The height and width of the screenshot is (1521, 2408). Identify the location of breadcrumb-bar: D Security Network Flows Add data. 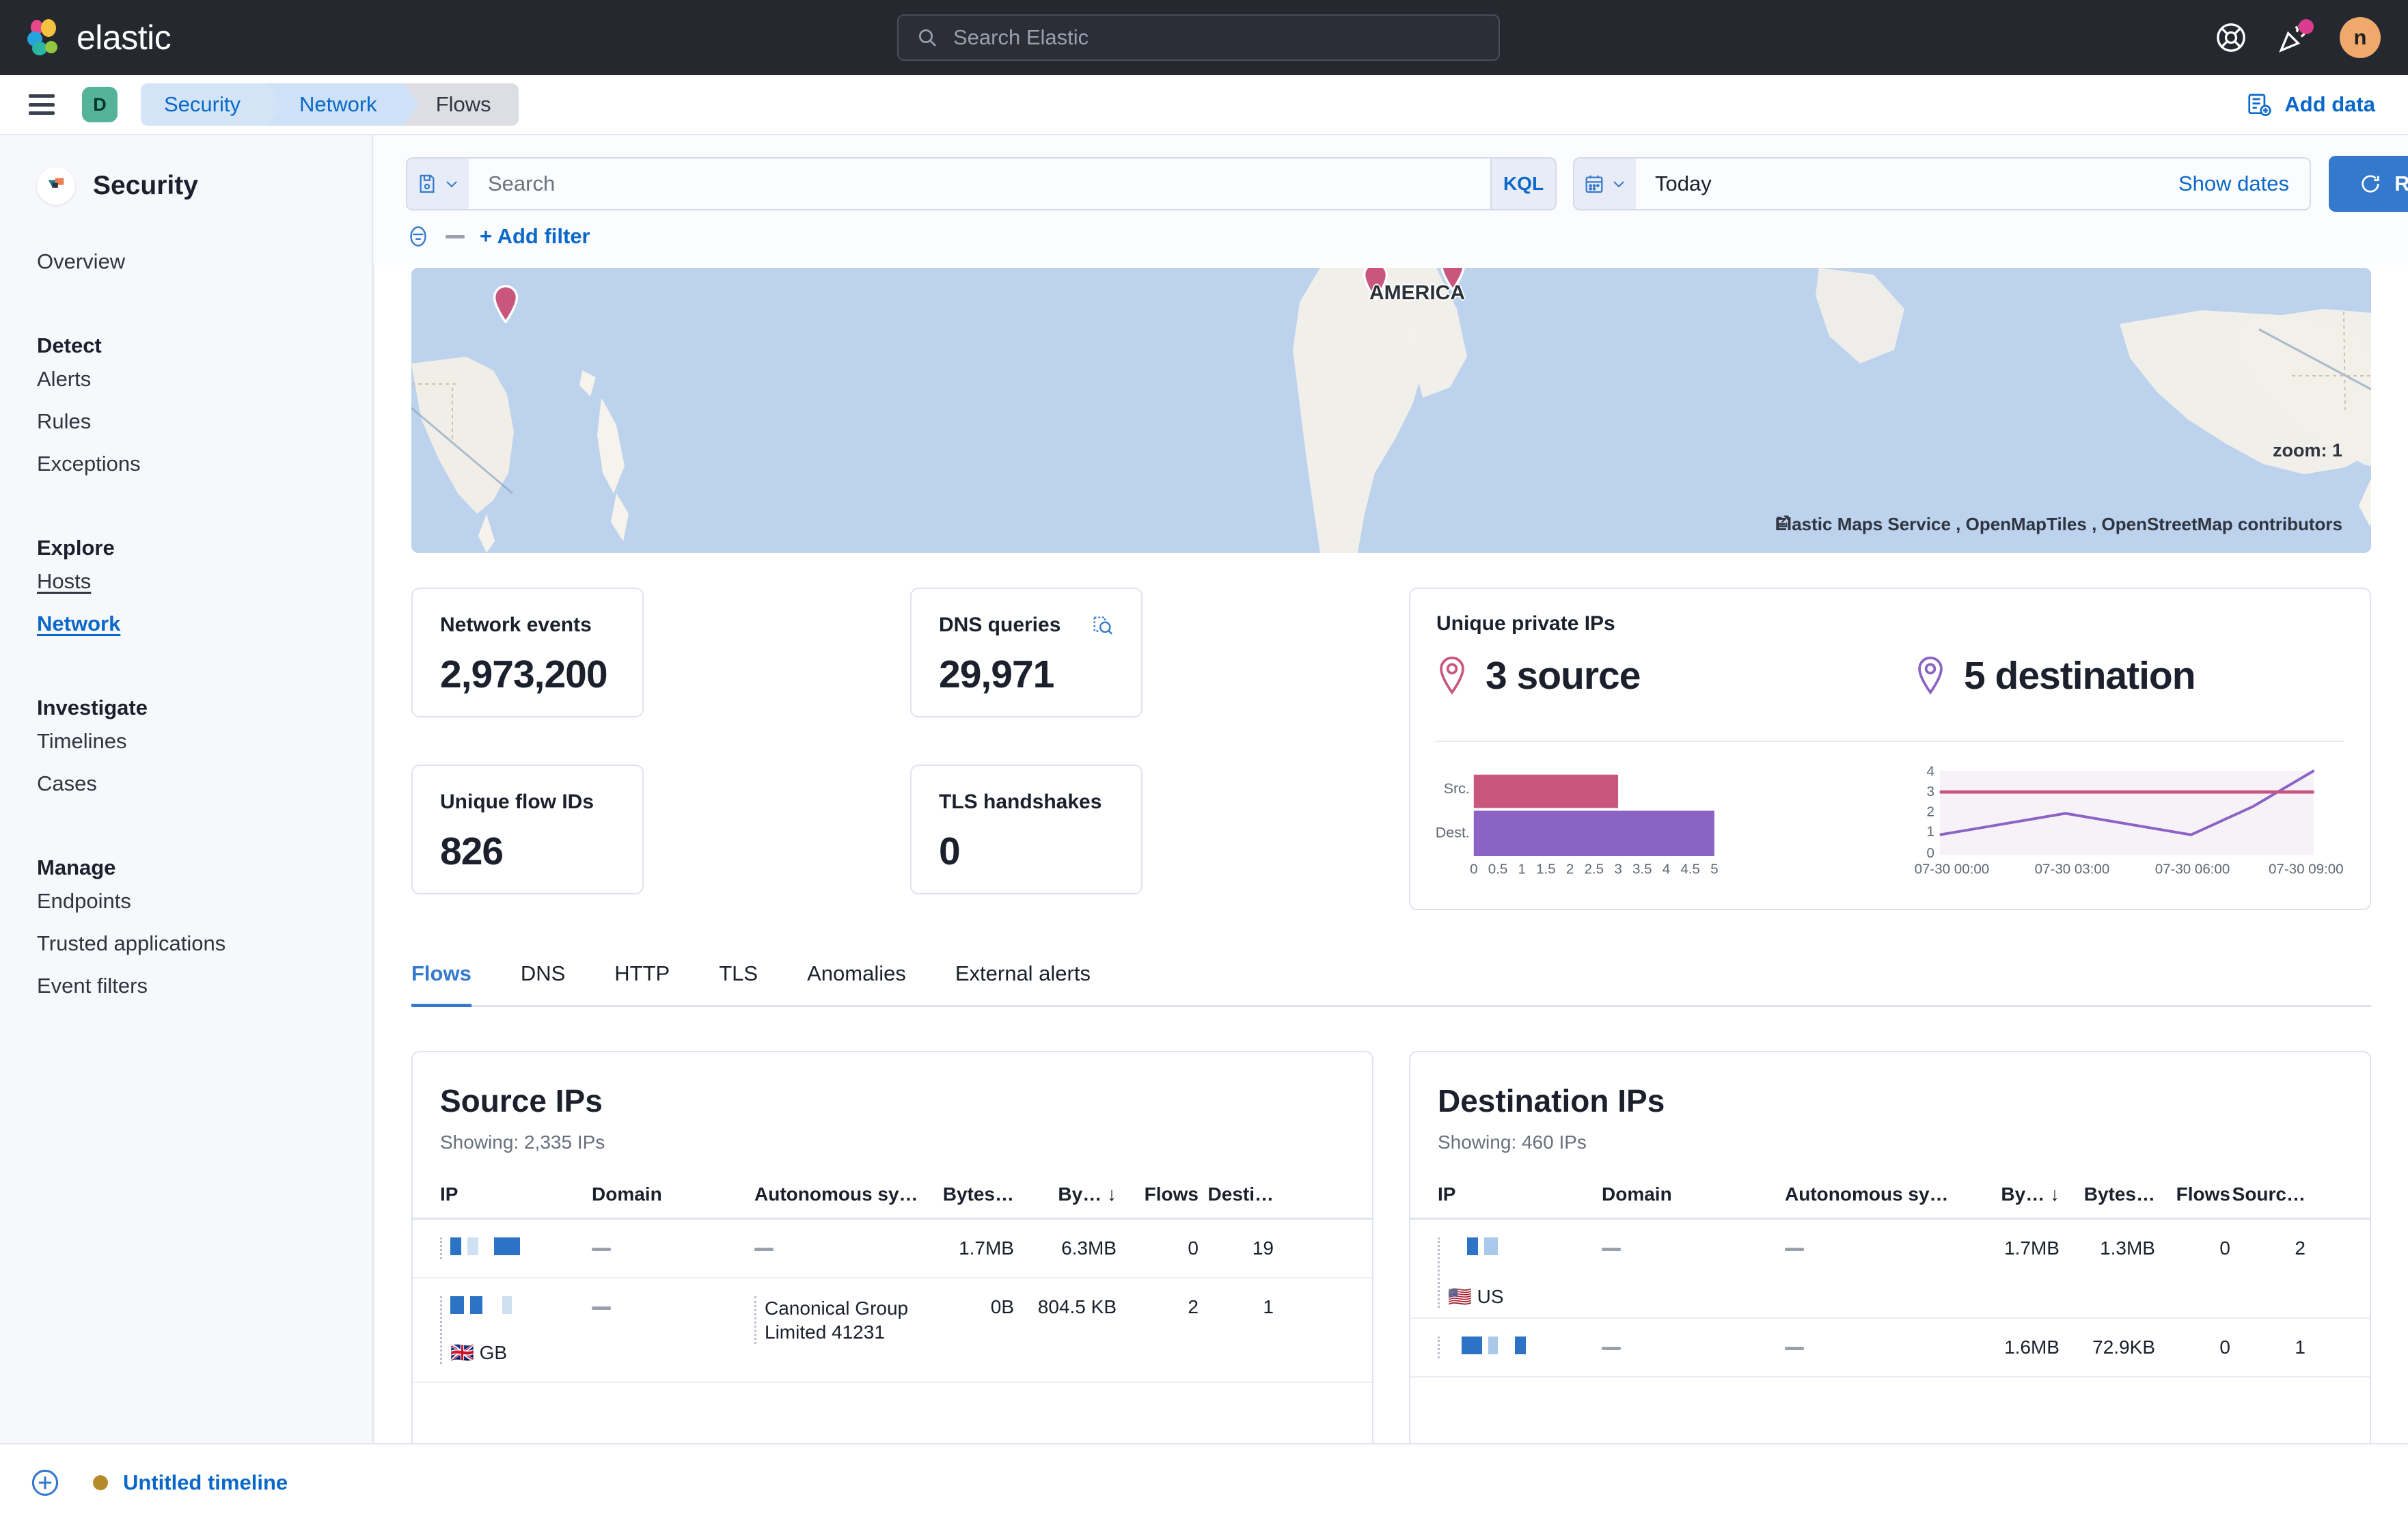
(1204, 105).